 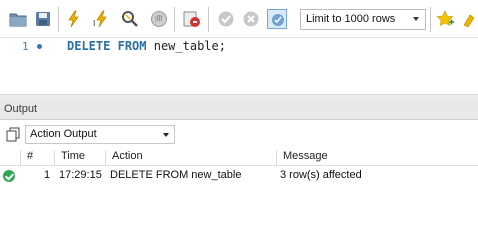 I want to click on sql-keyword-delete: DELETE, so click(x=89, y=46).